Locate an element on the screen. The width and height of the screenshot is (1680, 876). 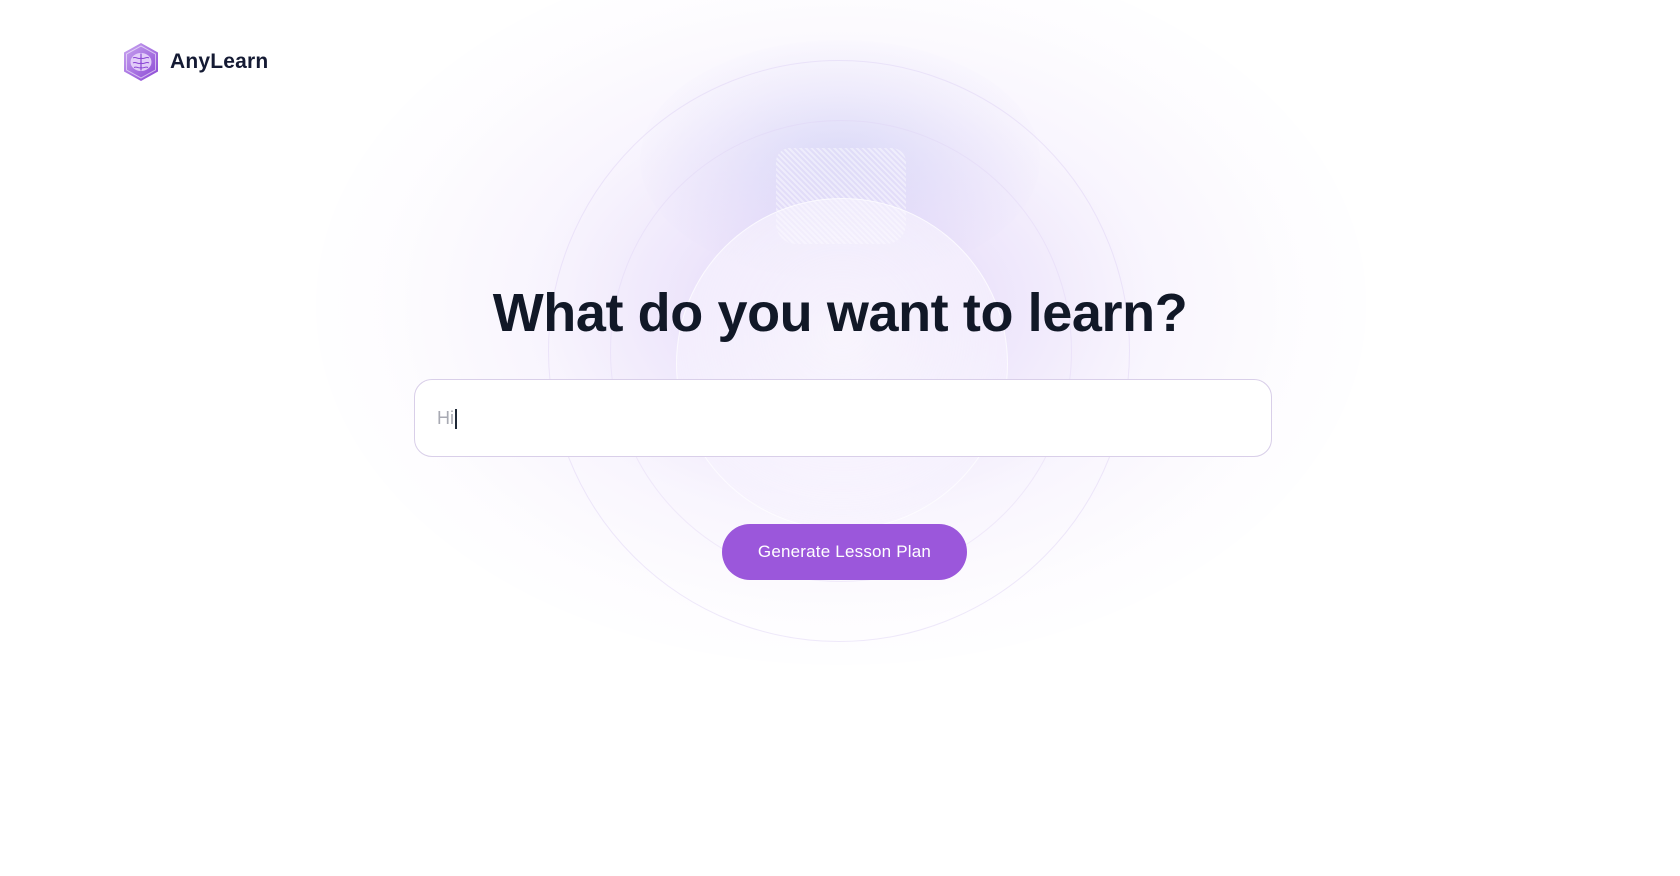
topic-input is located at coordinates (843, 418).